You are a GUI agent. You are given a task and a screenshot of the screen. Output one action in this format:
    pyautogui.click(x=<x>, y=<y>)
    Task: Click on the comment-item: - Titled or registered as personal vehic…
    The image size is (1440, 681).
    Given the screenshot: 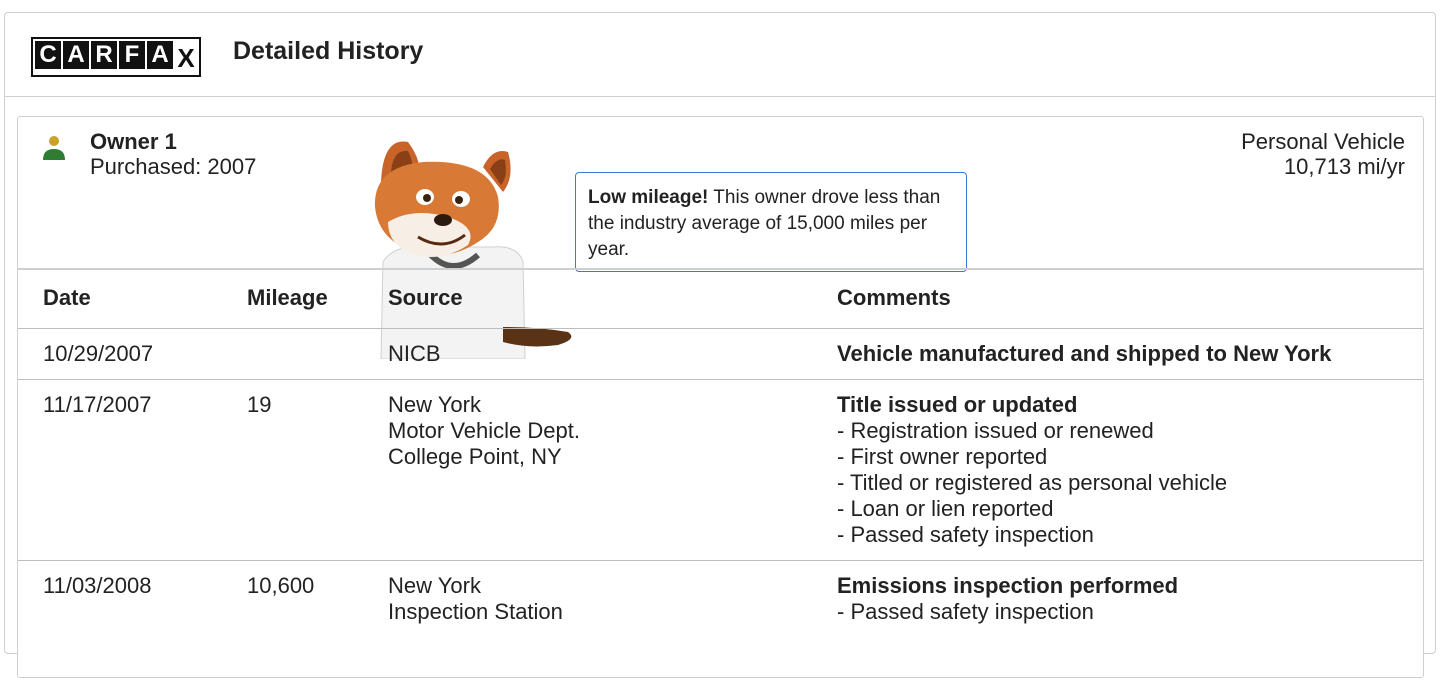 What is the action you would take?
    pyautogui.click(x=1032, y=482)
    